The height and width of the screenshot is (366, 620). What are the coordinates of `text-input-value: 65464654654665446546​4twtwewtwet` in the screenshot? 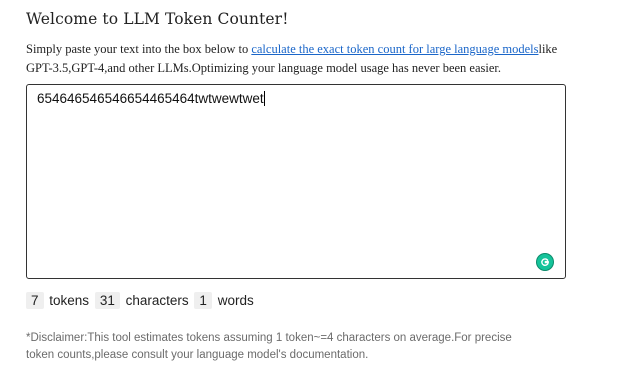 It's located at (151, 98).